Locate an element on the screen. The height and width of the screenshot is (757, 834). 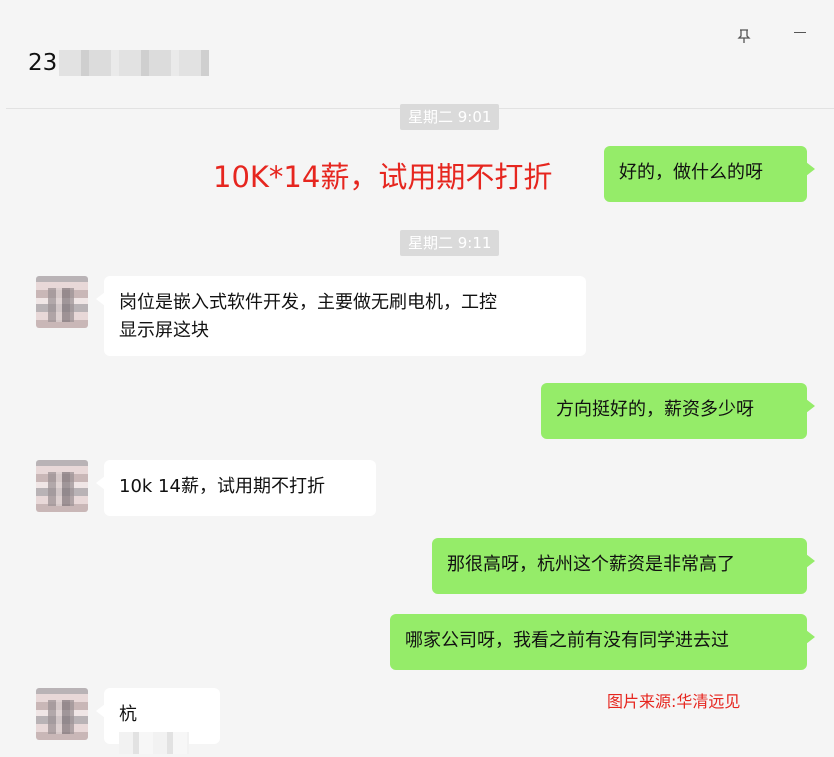
message-bubble-sent: 哪家公司呀，我看之前有没有同学进去过 is located at coordinates (602, 642).